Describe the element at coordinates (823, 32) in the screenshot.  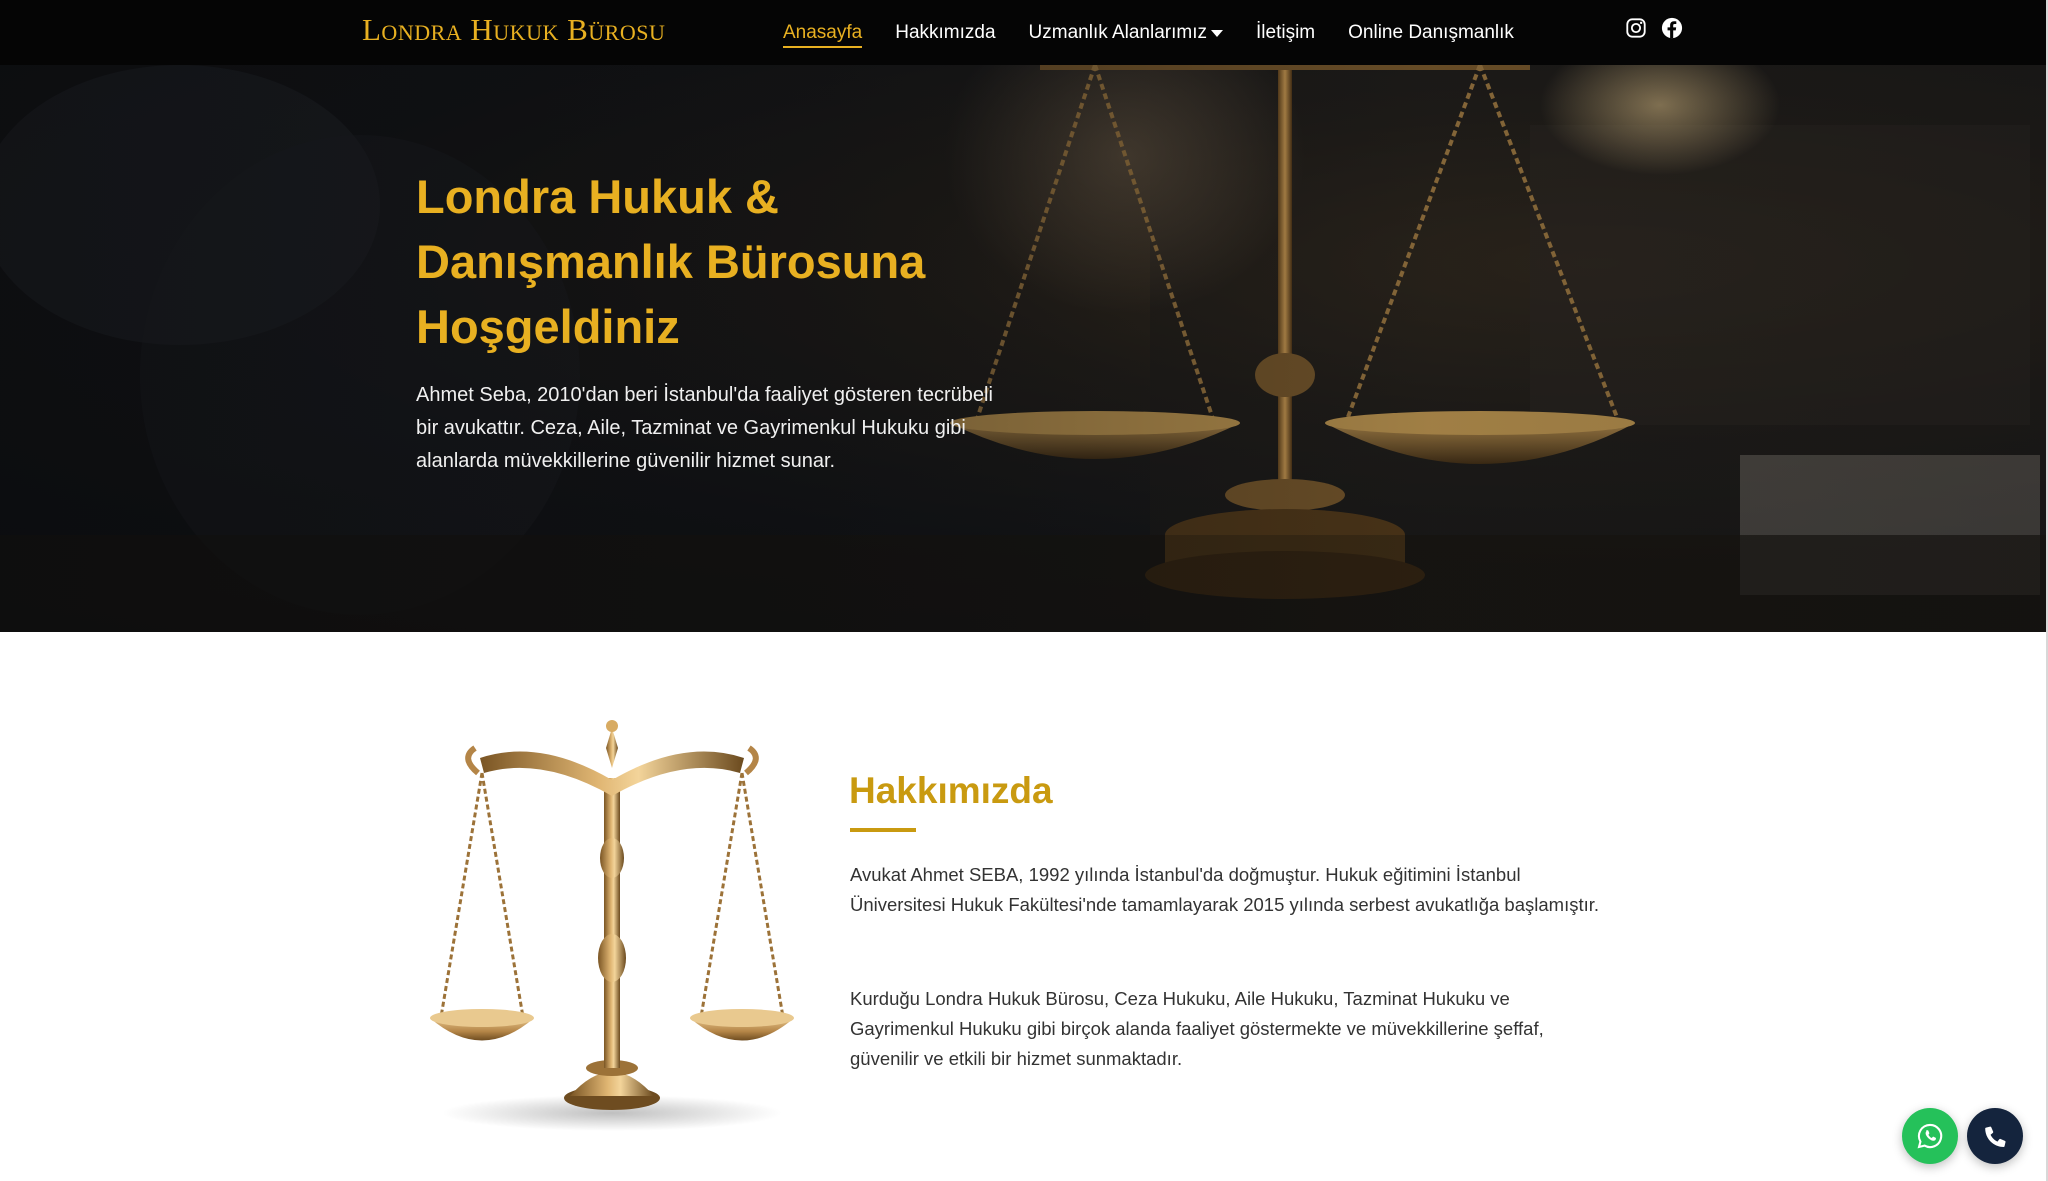
I see `nav-item-anasayfa: Anasayfa` at that location.